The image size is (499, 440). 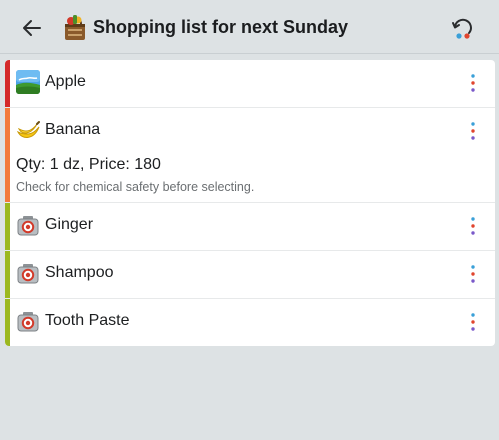 I want to click on item-name: Ginger, so click(x=69, y=224).